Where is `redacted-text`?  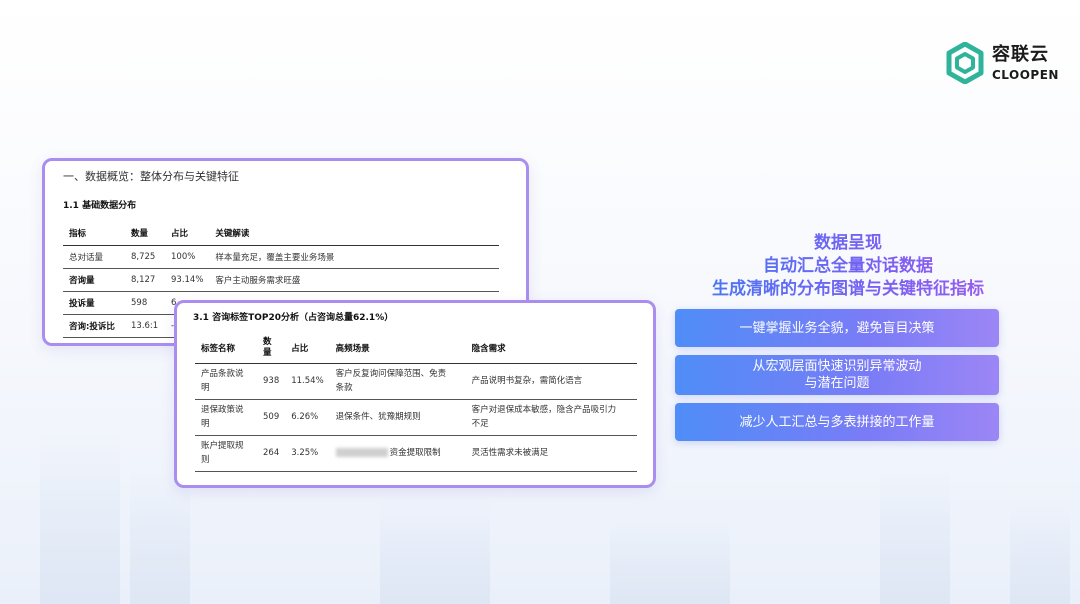
redacted-text is located at coordinates (361, 452).